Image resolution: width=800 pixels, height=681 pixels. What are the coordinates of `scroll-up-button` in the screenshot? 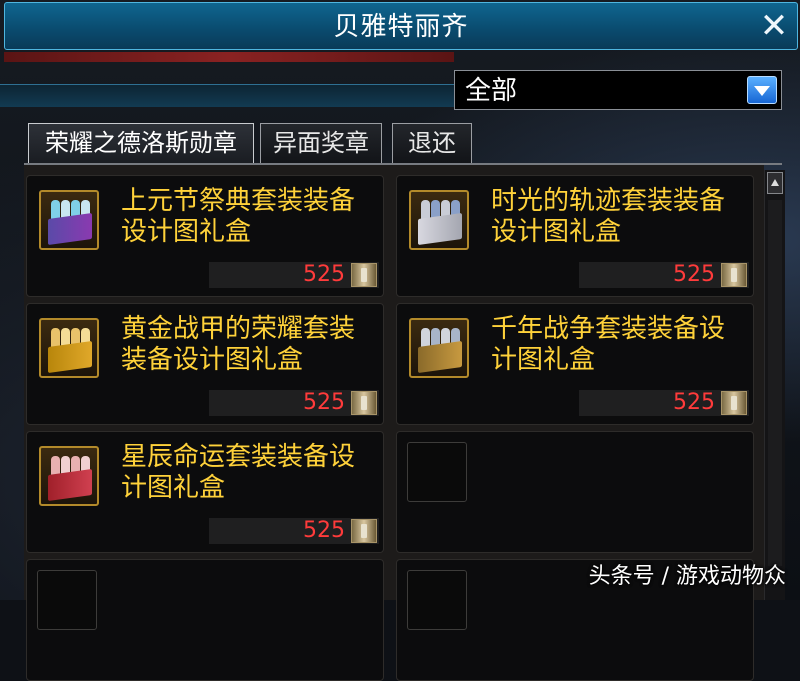 It's located at (775, 183).